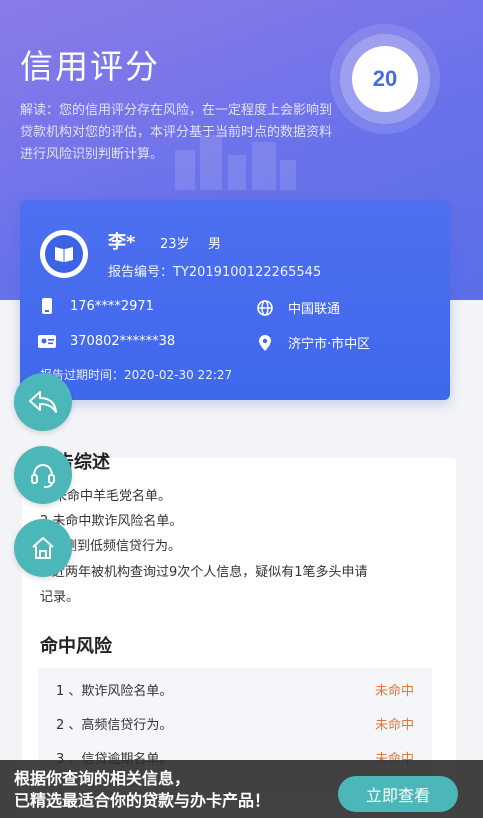 The image size is (483, 818). I want to click on summary-line: 记录。, so click(60, 597).